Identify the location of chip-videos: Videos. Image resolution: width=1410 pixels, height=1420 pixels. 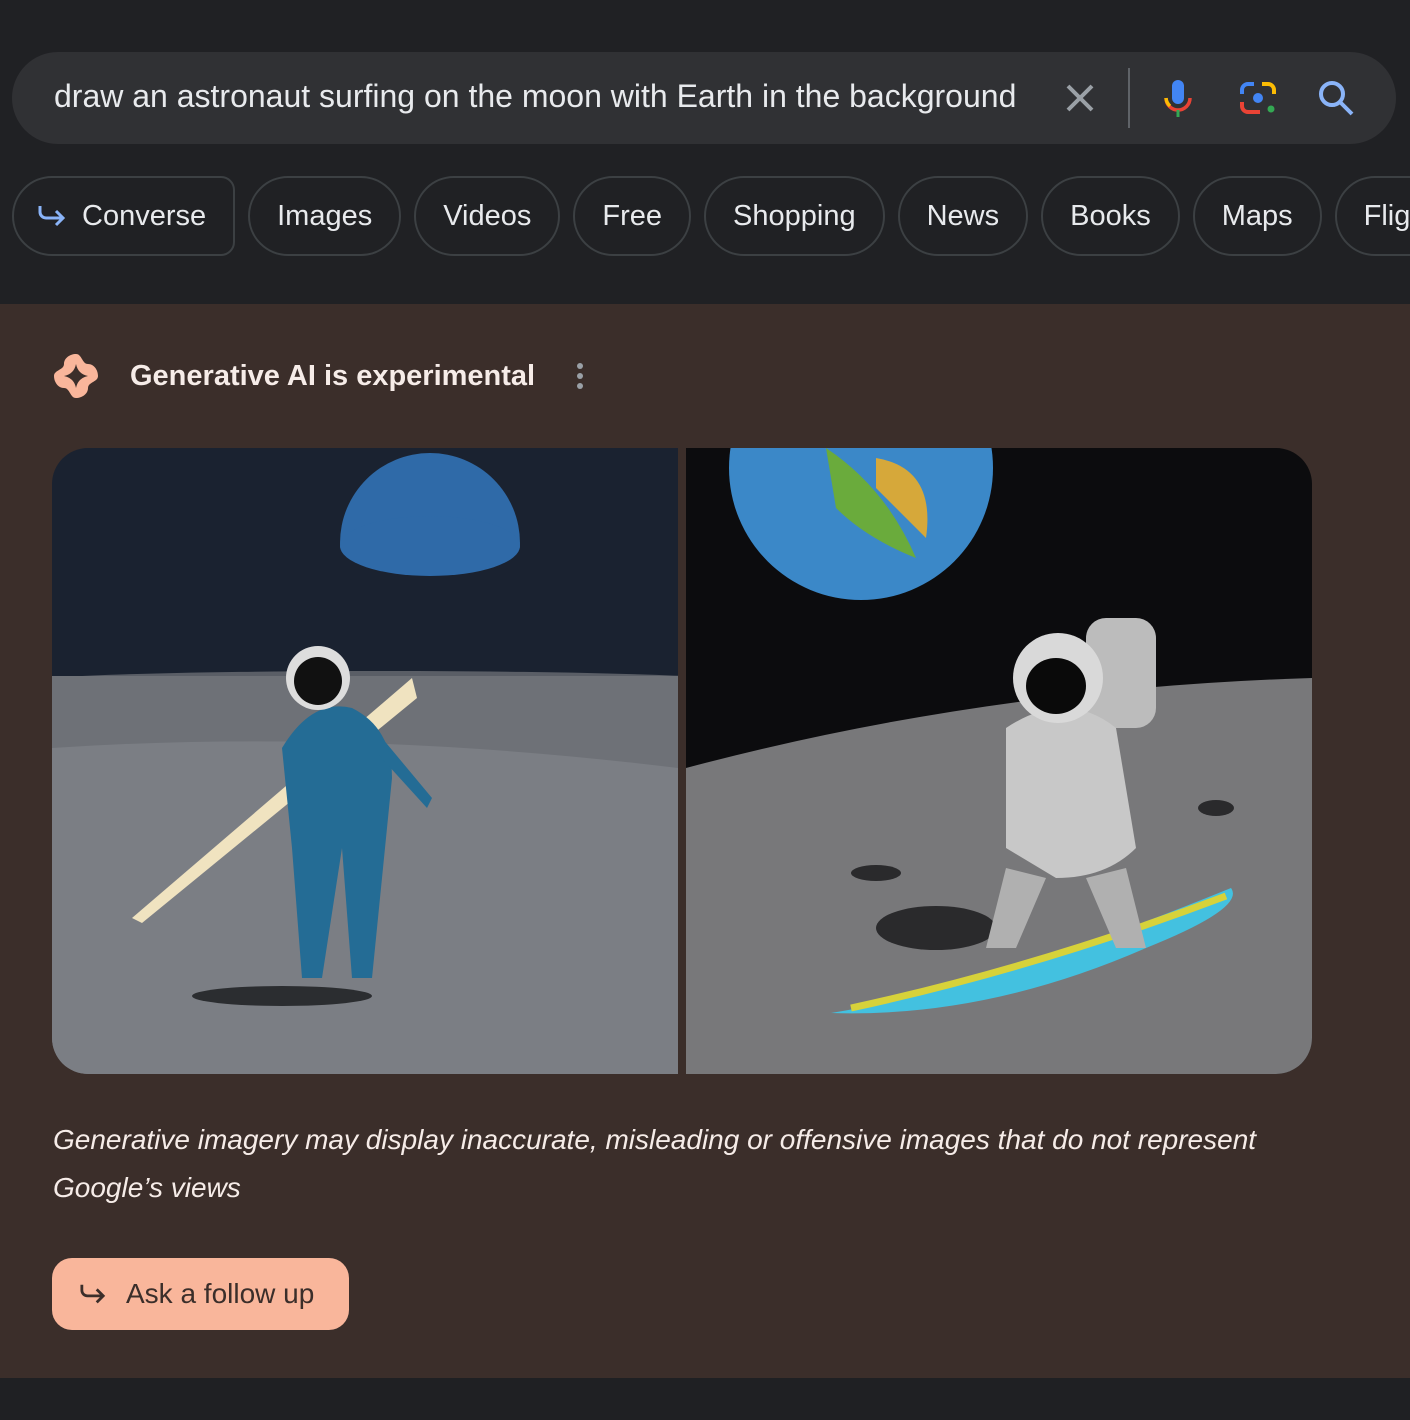
(487, 216).